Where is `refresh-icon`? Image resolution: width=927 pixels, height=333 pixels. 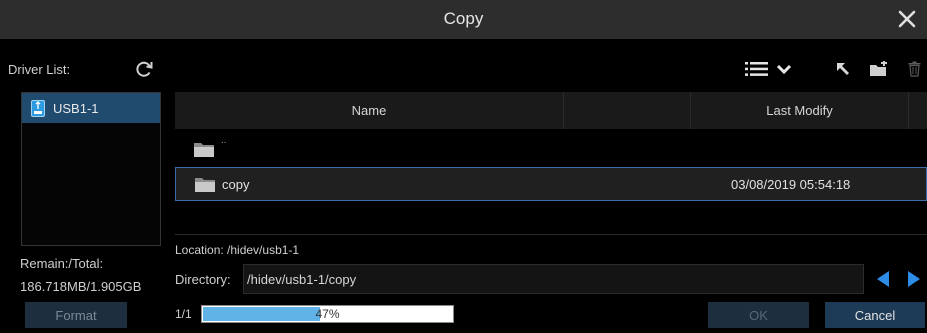 refresh-icon is located at coordinates (144, 69).